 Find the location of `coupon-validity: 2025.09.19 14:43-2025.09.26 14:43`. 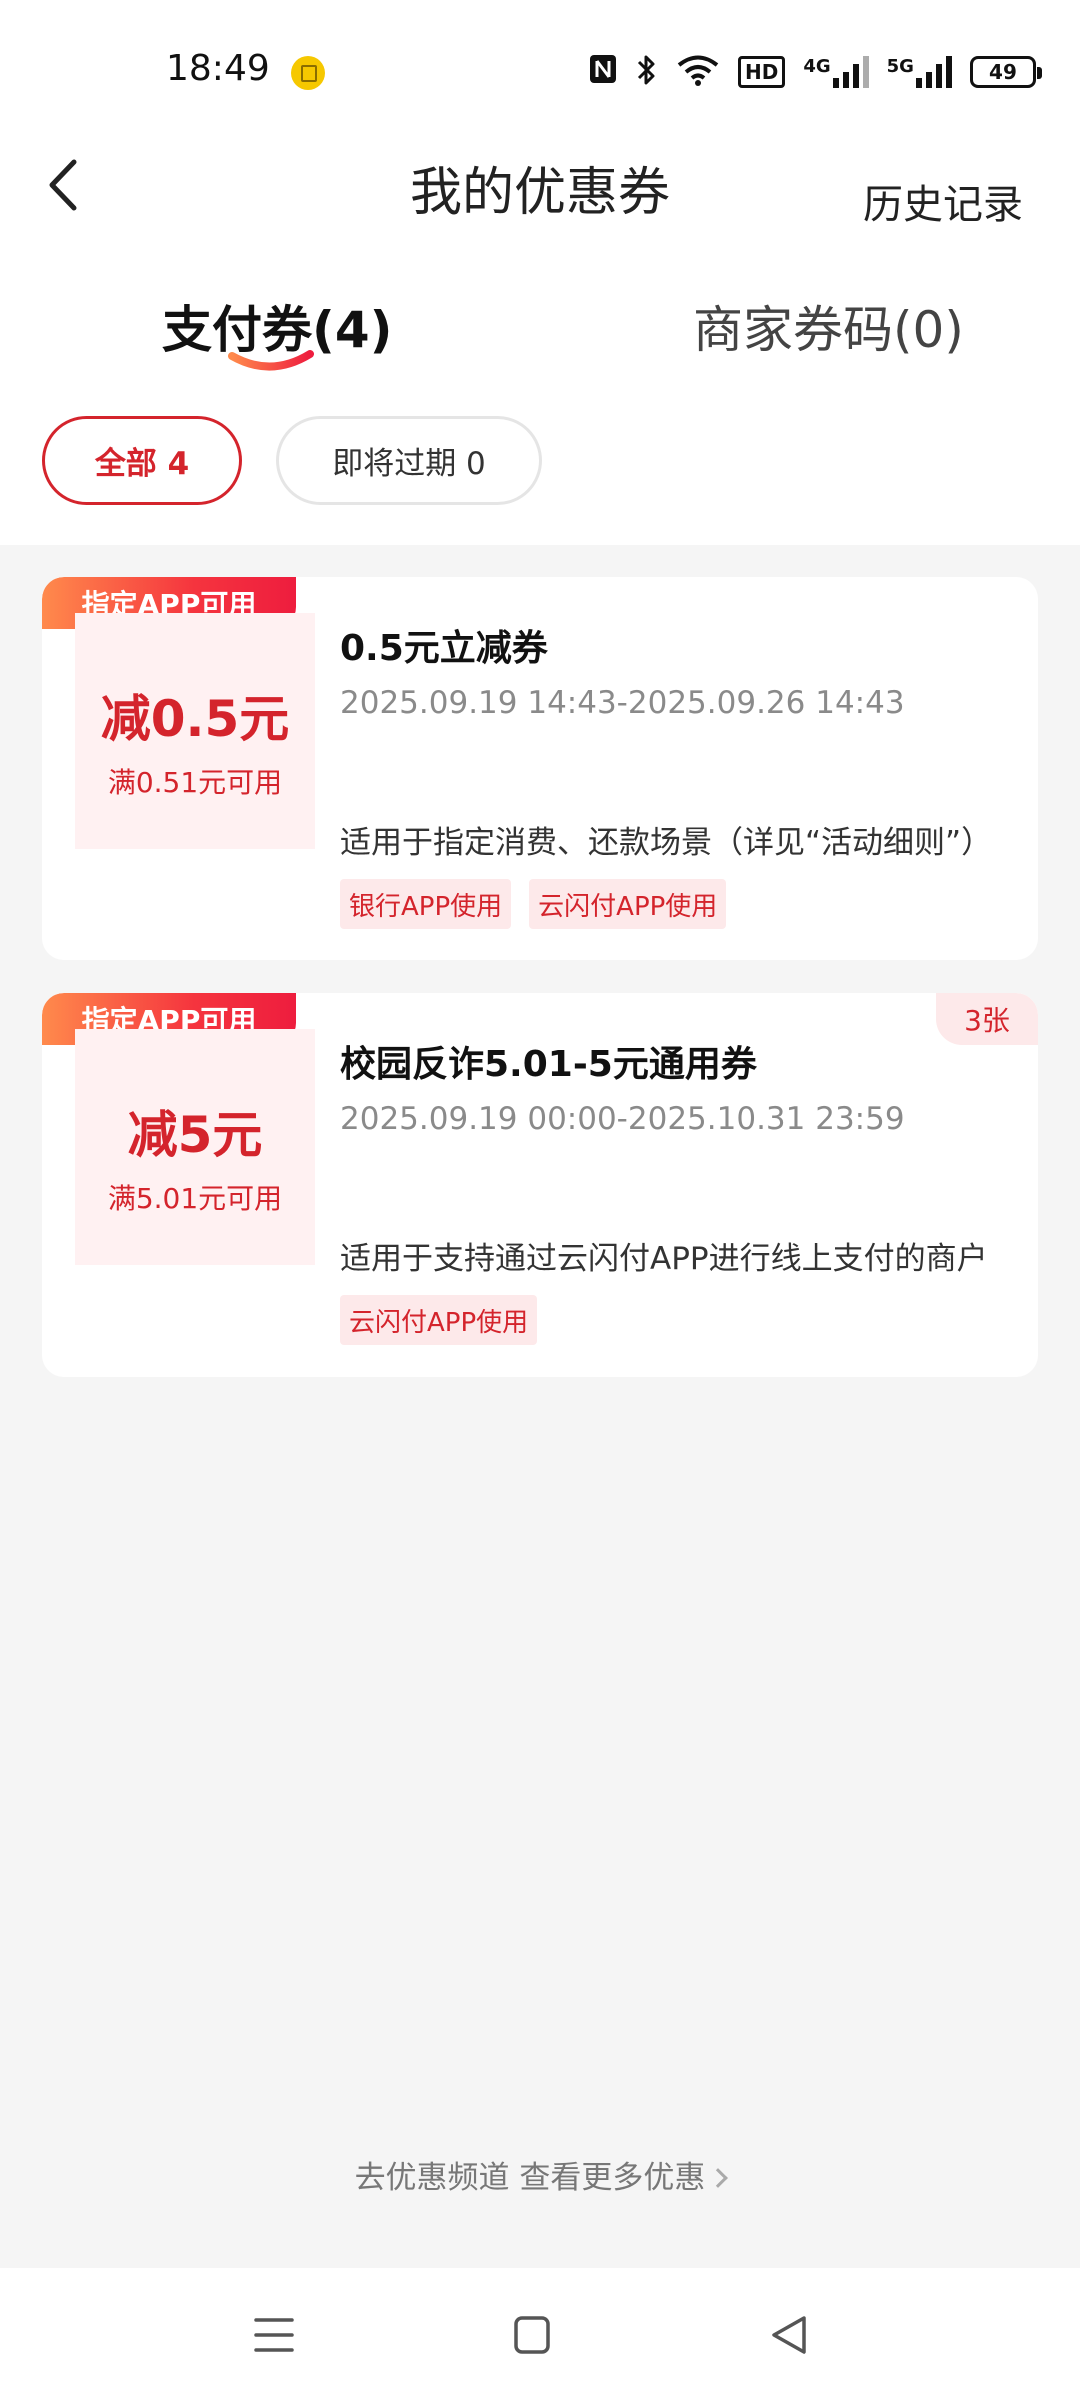

coupon-validity: 2025.09.19 14:43-2025.09.26 14:43 is located at coordinates (622, 703).